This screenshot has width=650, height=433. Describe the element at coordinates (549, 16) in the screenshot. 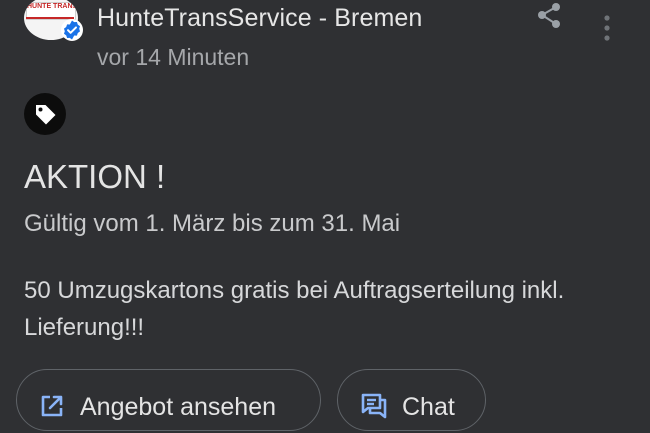

I see `share-icon` at that location.